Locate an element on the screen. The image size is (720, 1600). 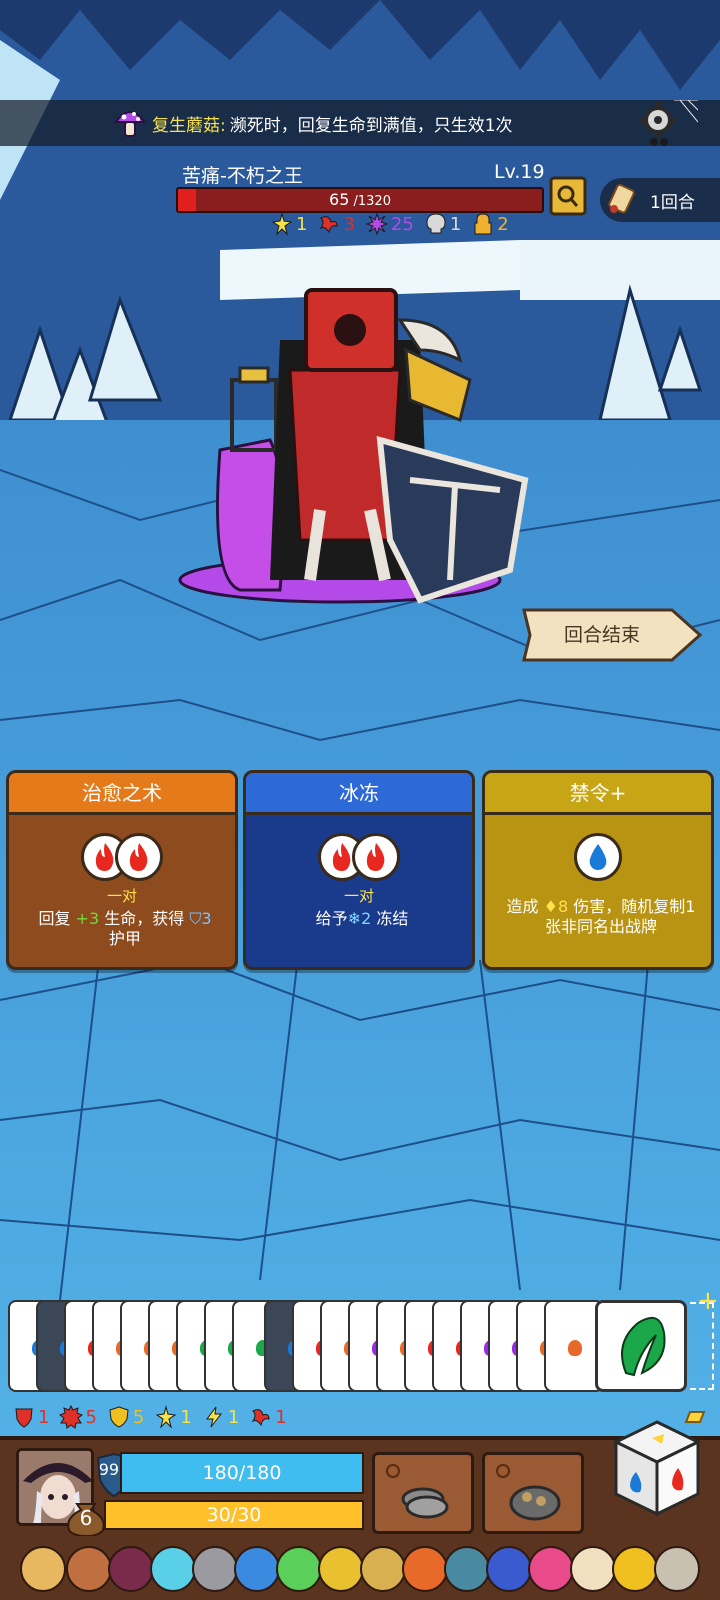
card-title: 冰冻 is located at coordinates (359, 794).